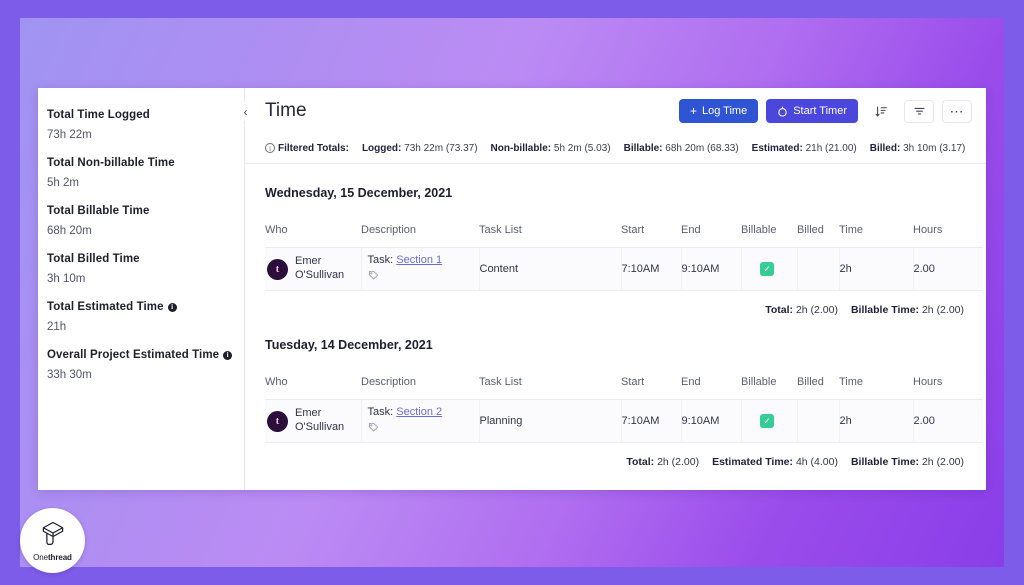  Describe the element at coordinates (313, 148) in the screenshot. I see `filtered-totals-title: Filtered Totals:` at that location.